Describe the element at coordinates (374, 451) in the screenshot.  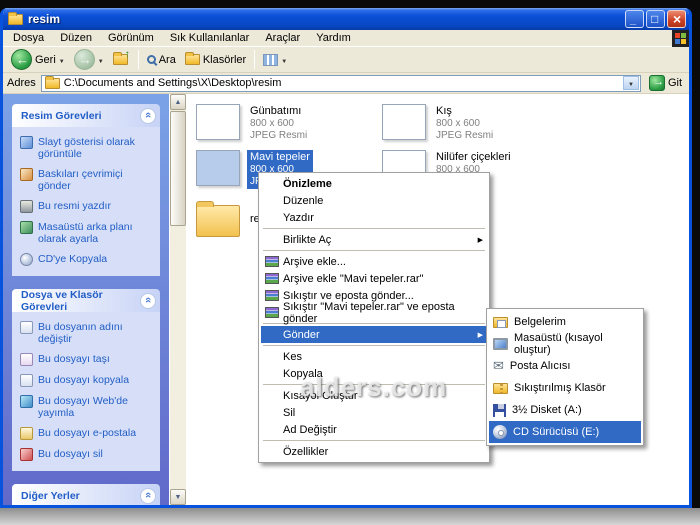
I see `ctx-ozellikler: Özellikler` at that location.